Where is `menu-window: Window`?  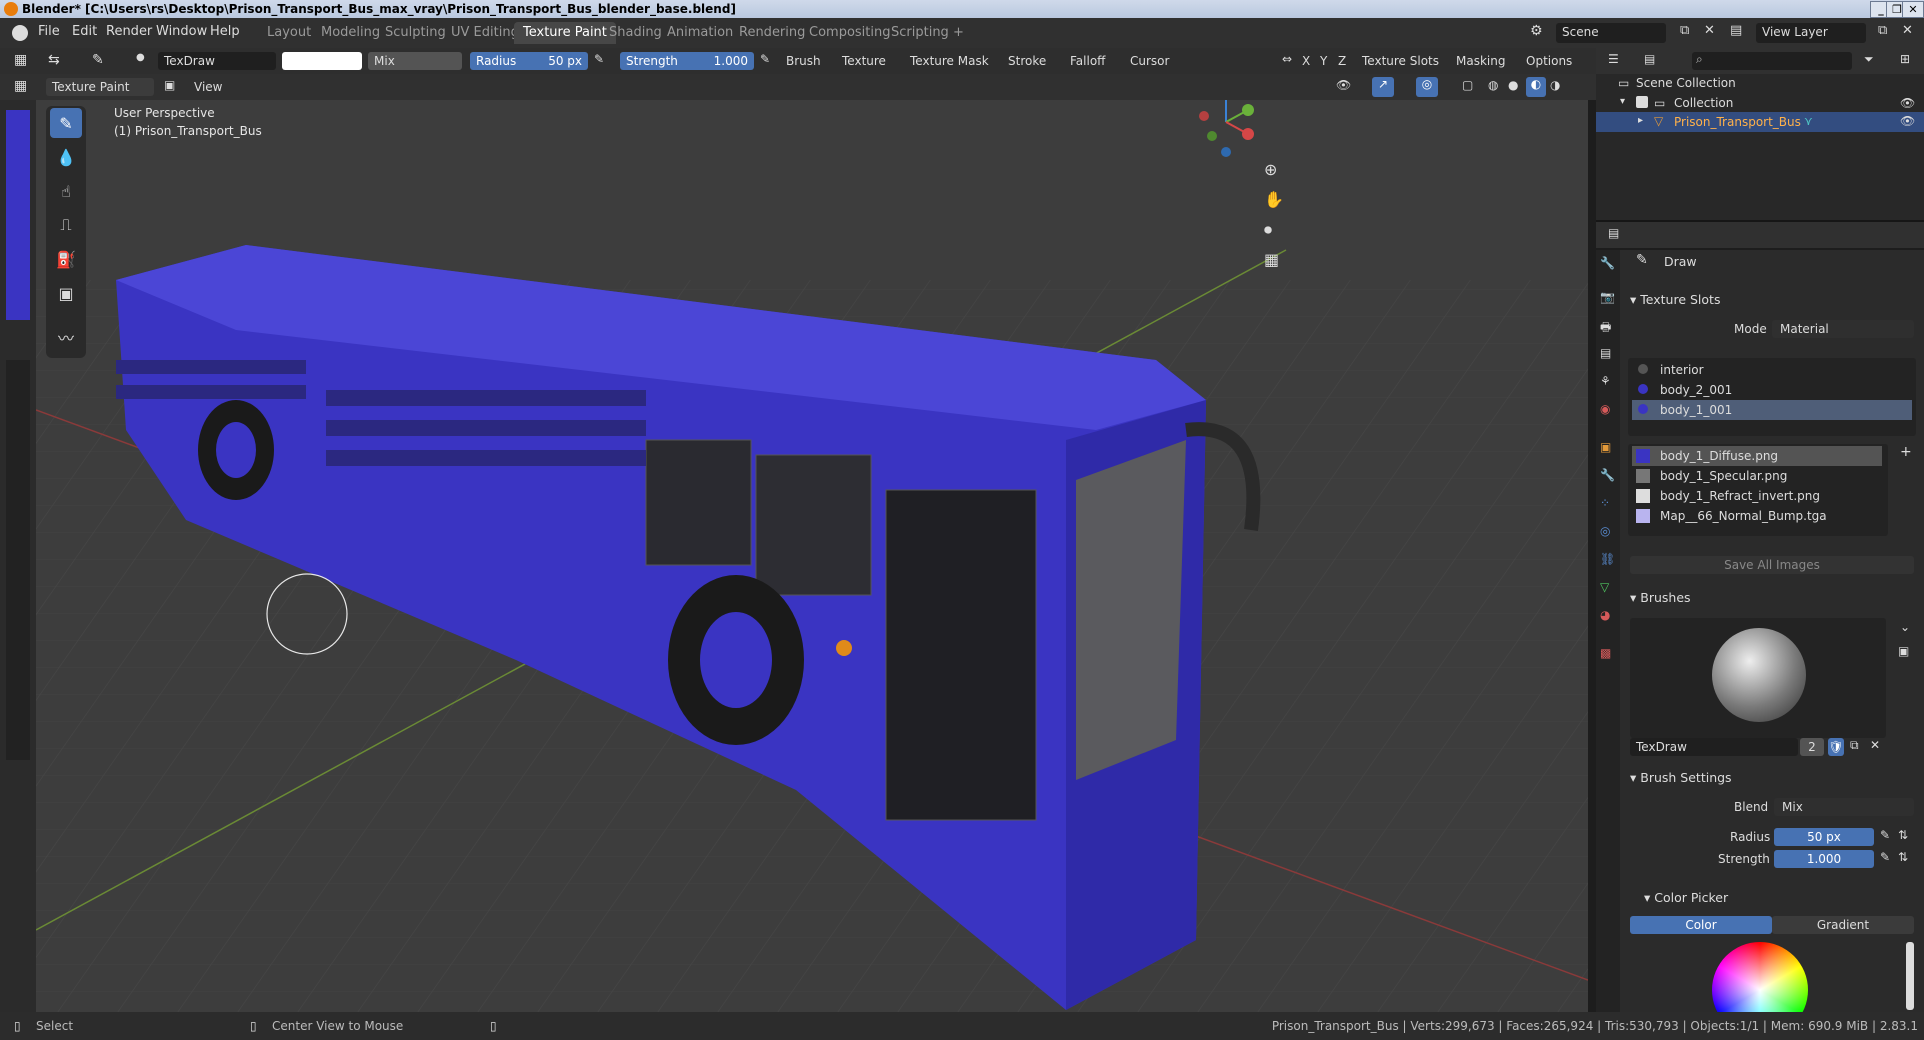 menu-window: Window is located at coordinates (181, 31).